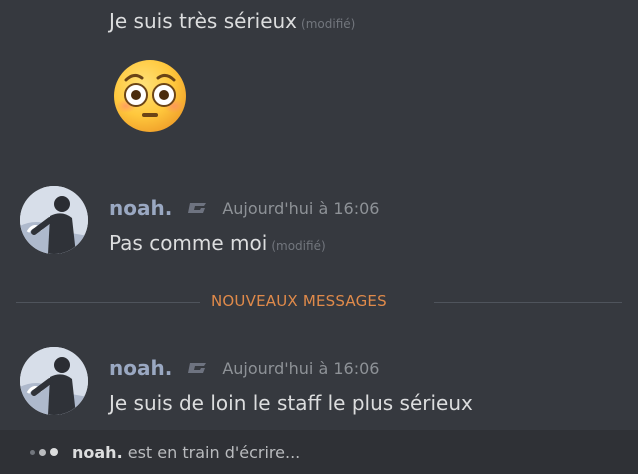  I want to click on divider-line-right, so click(528, 302).